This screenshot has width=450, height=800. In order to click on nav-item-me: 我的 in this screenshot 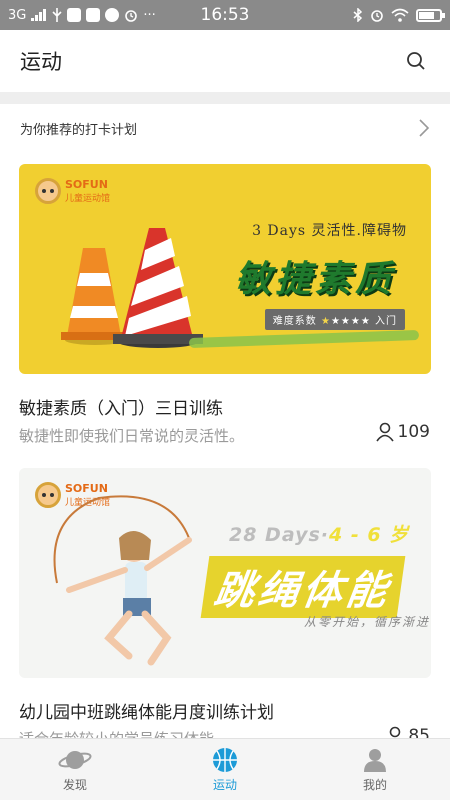, I will do `click(375, 769)`.